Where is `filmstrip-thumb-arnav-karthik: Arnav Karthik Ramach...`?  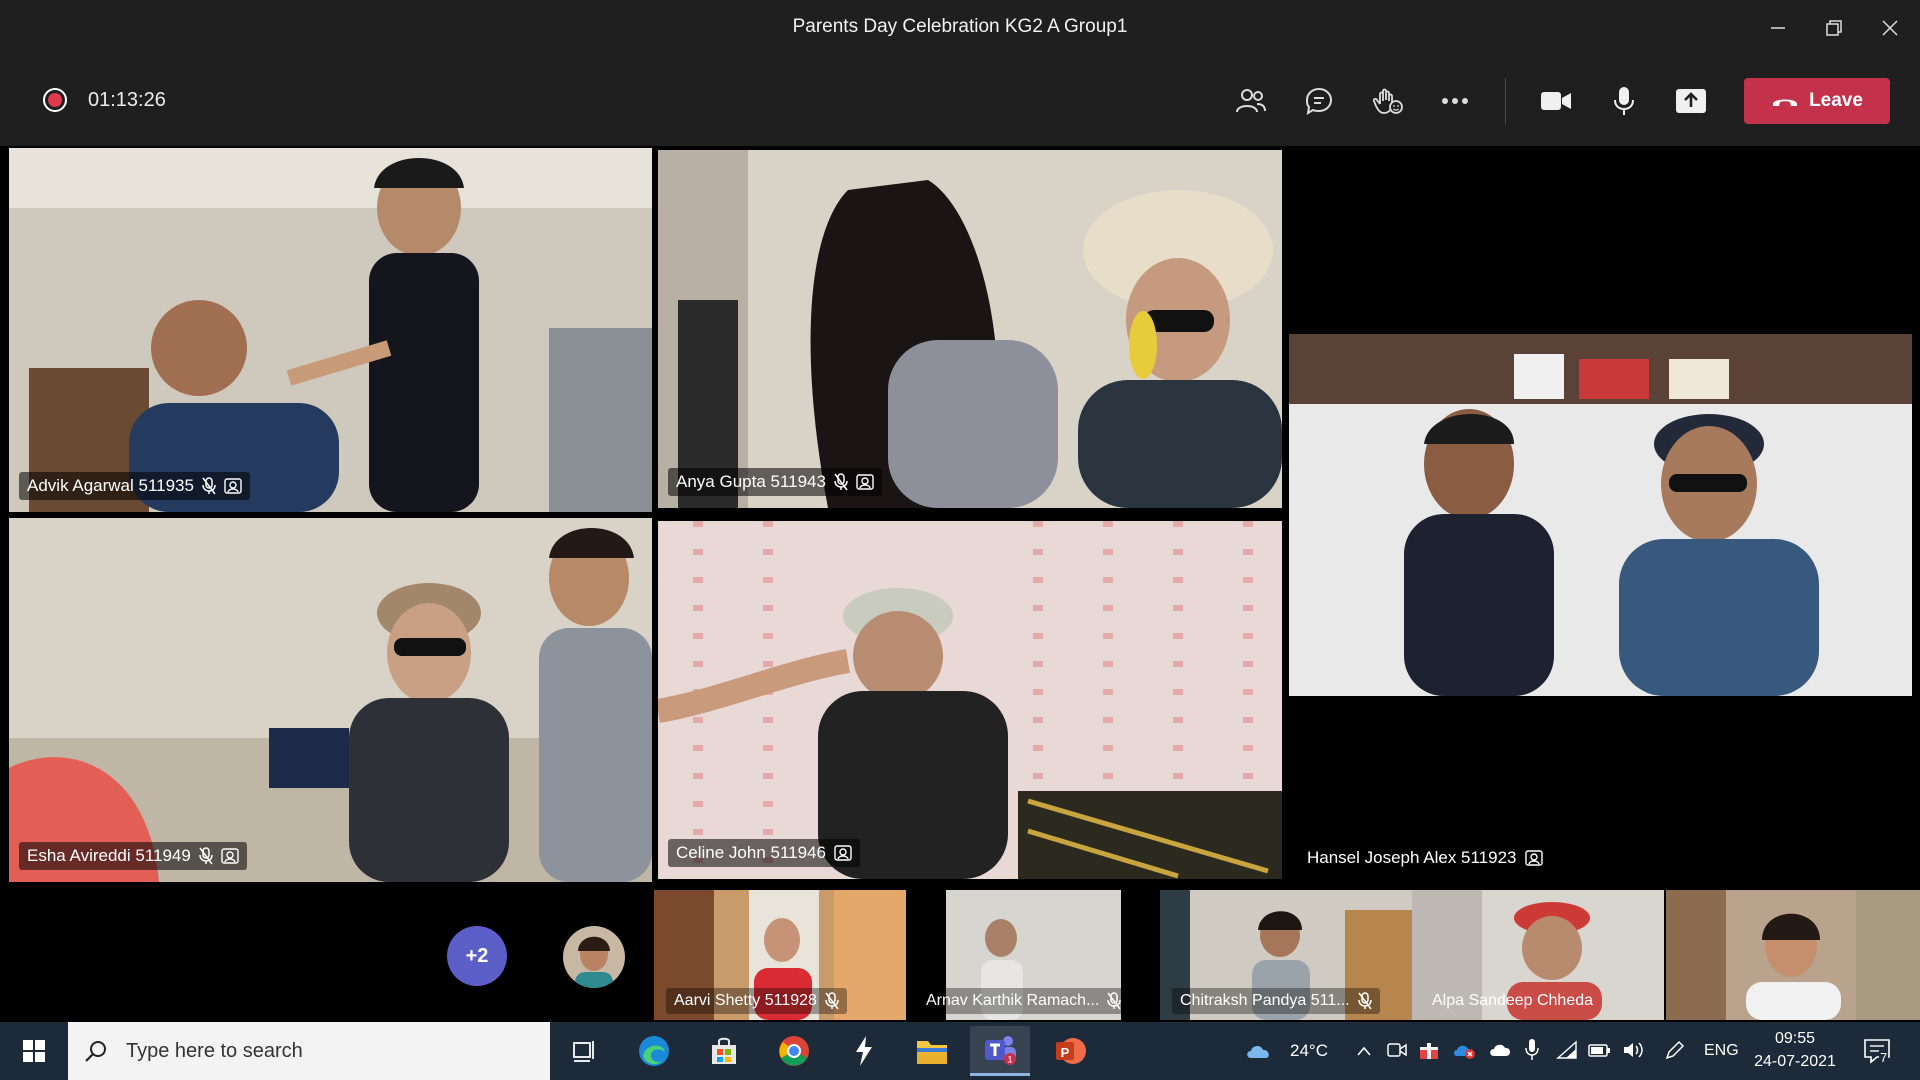 filmstrip-thumb-arnav-karthik: Arnav Karthik Ramach... is located at coordinates (1032, 955).